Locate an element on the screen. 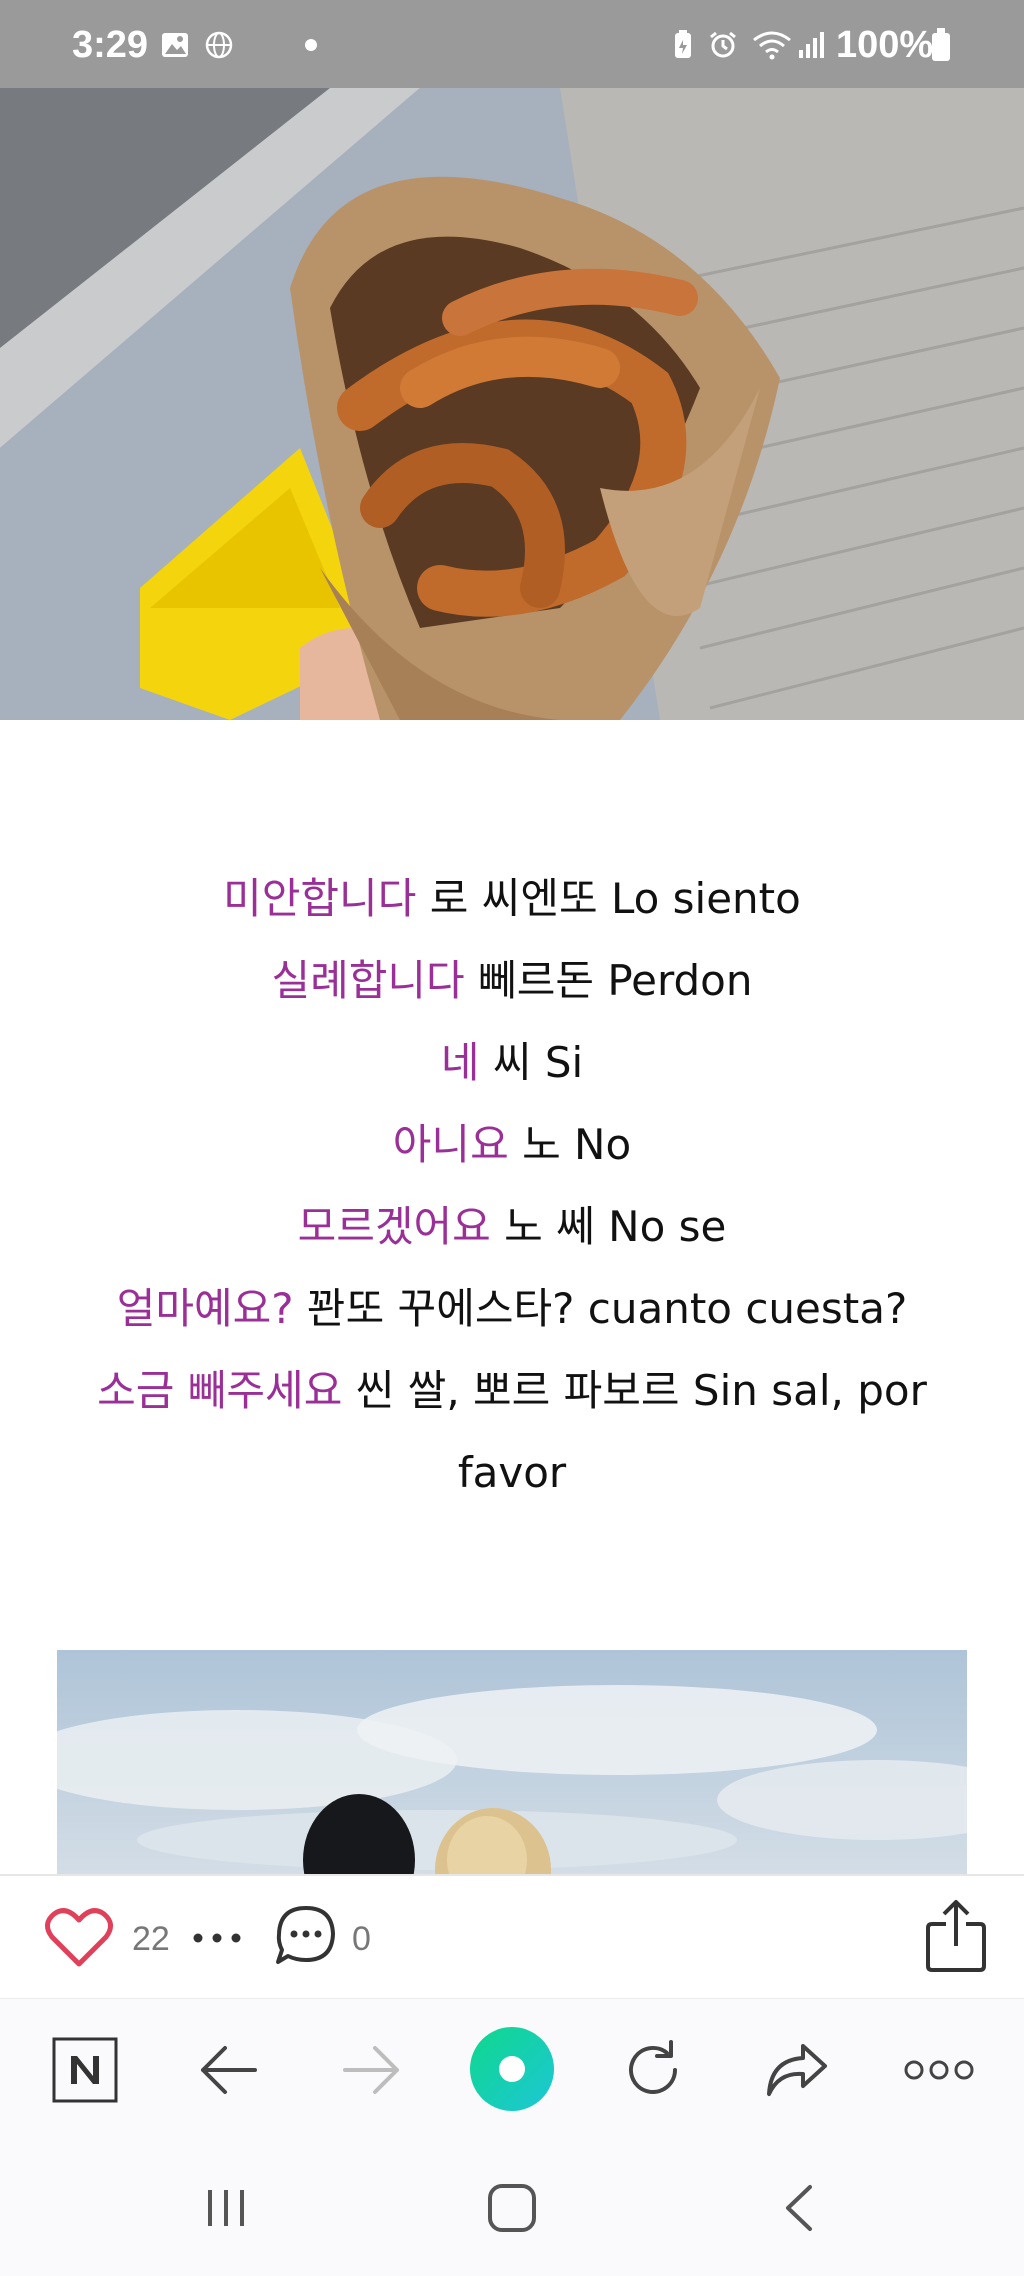  status-bar: 3:29 100% is located at coordinates (512, 44).